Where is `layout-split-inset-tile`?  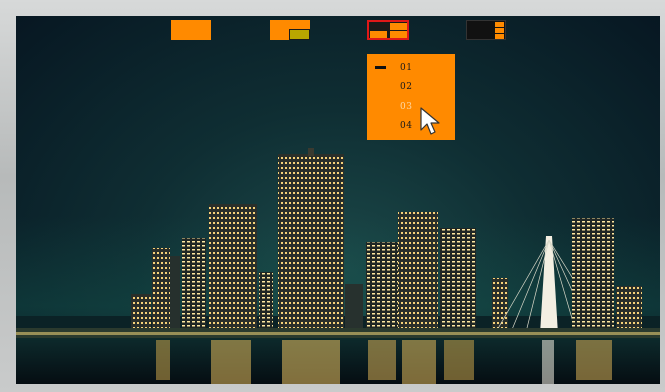
layout-split-inset-tile is located at coordinates (290, 30).